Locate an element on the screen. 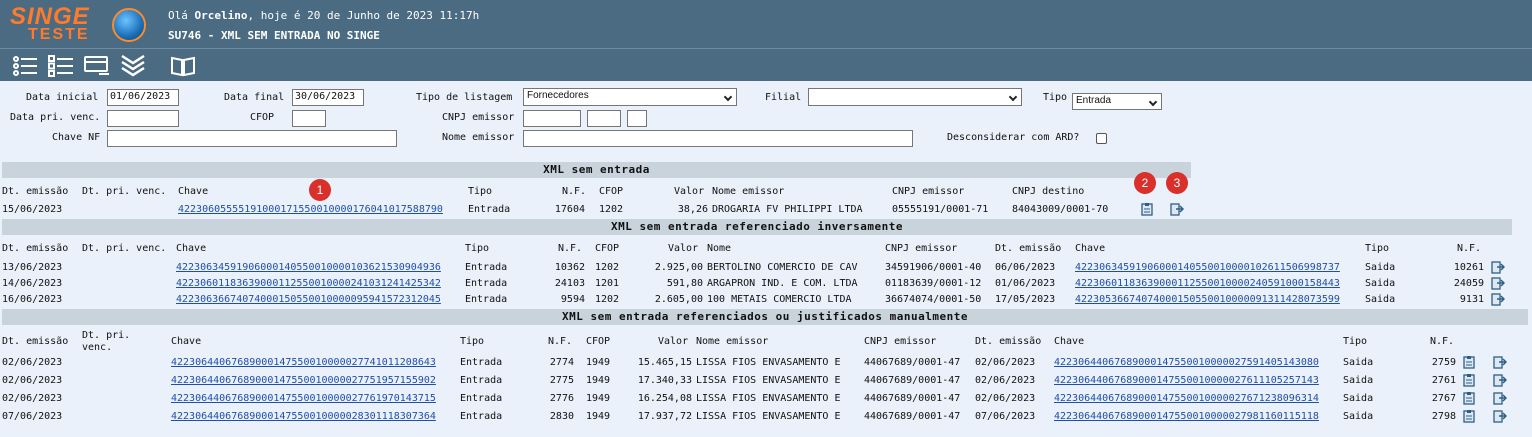 The height and width of the screenshot is (437, 1532). nome-emissor-label: Nome emissor is located at coordinates (478, 137).